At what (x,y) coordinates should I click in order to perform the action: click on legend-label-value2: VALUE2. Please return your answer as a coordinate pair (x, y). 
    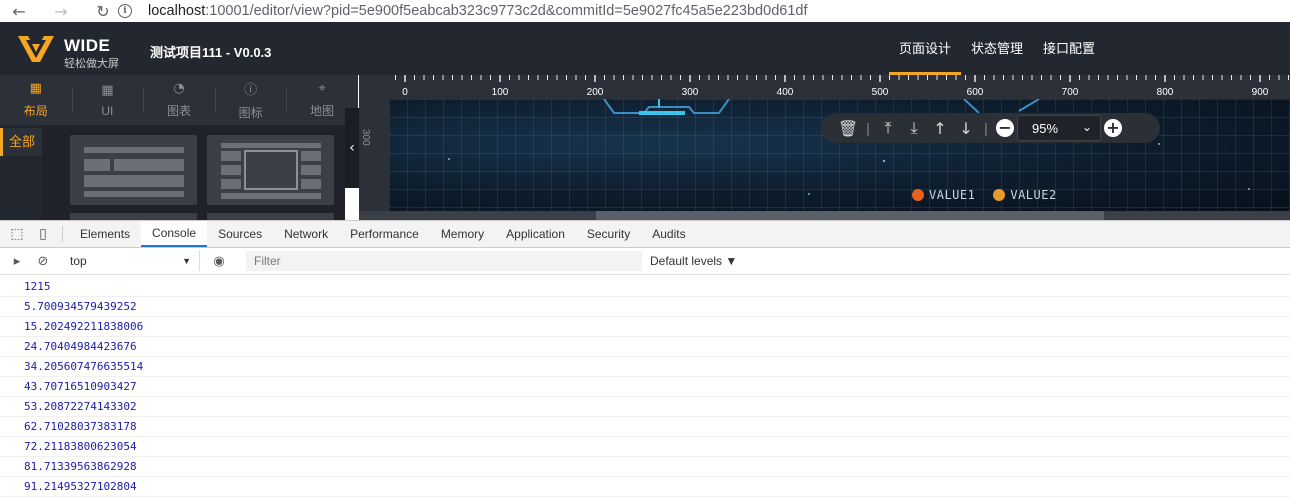
    Looking at the image, I should click on (1033, 195).